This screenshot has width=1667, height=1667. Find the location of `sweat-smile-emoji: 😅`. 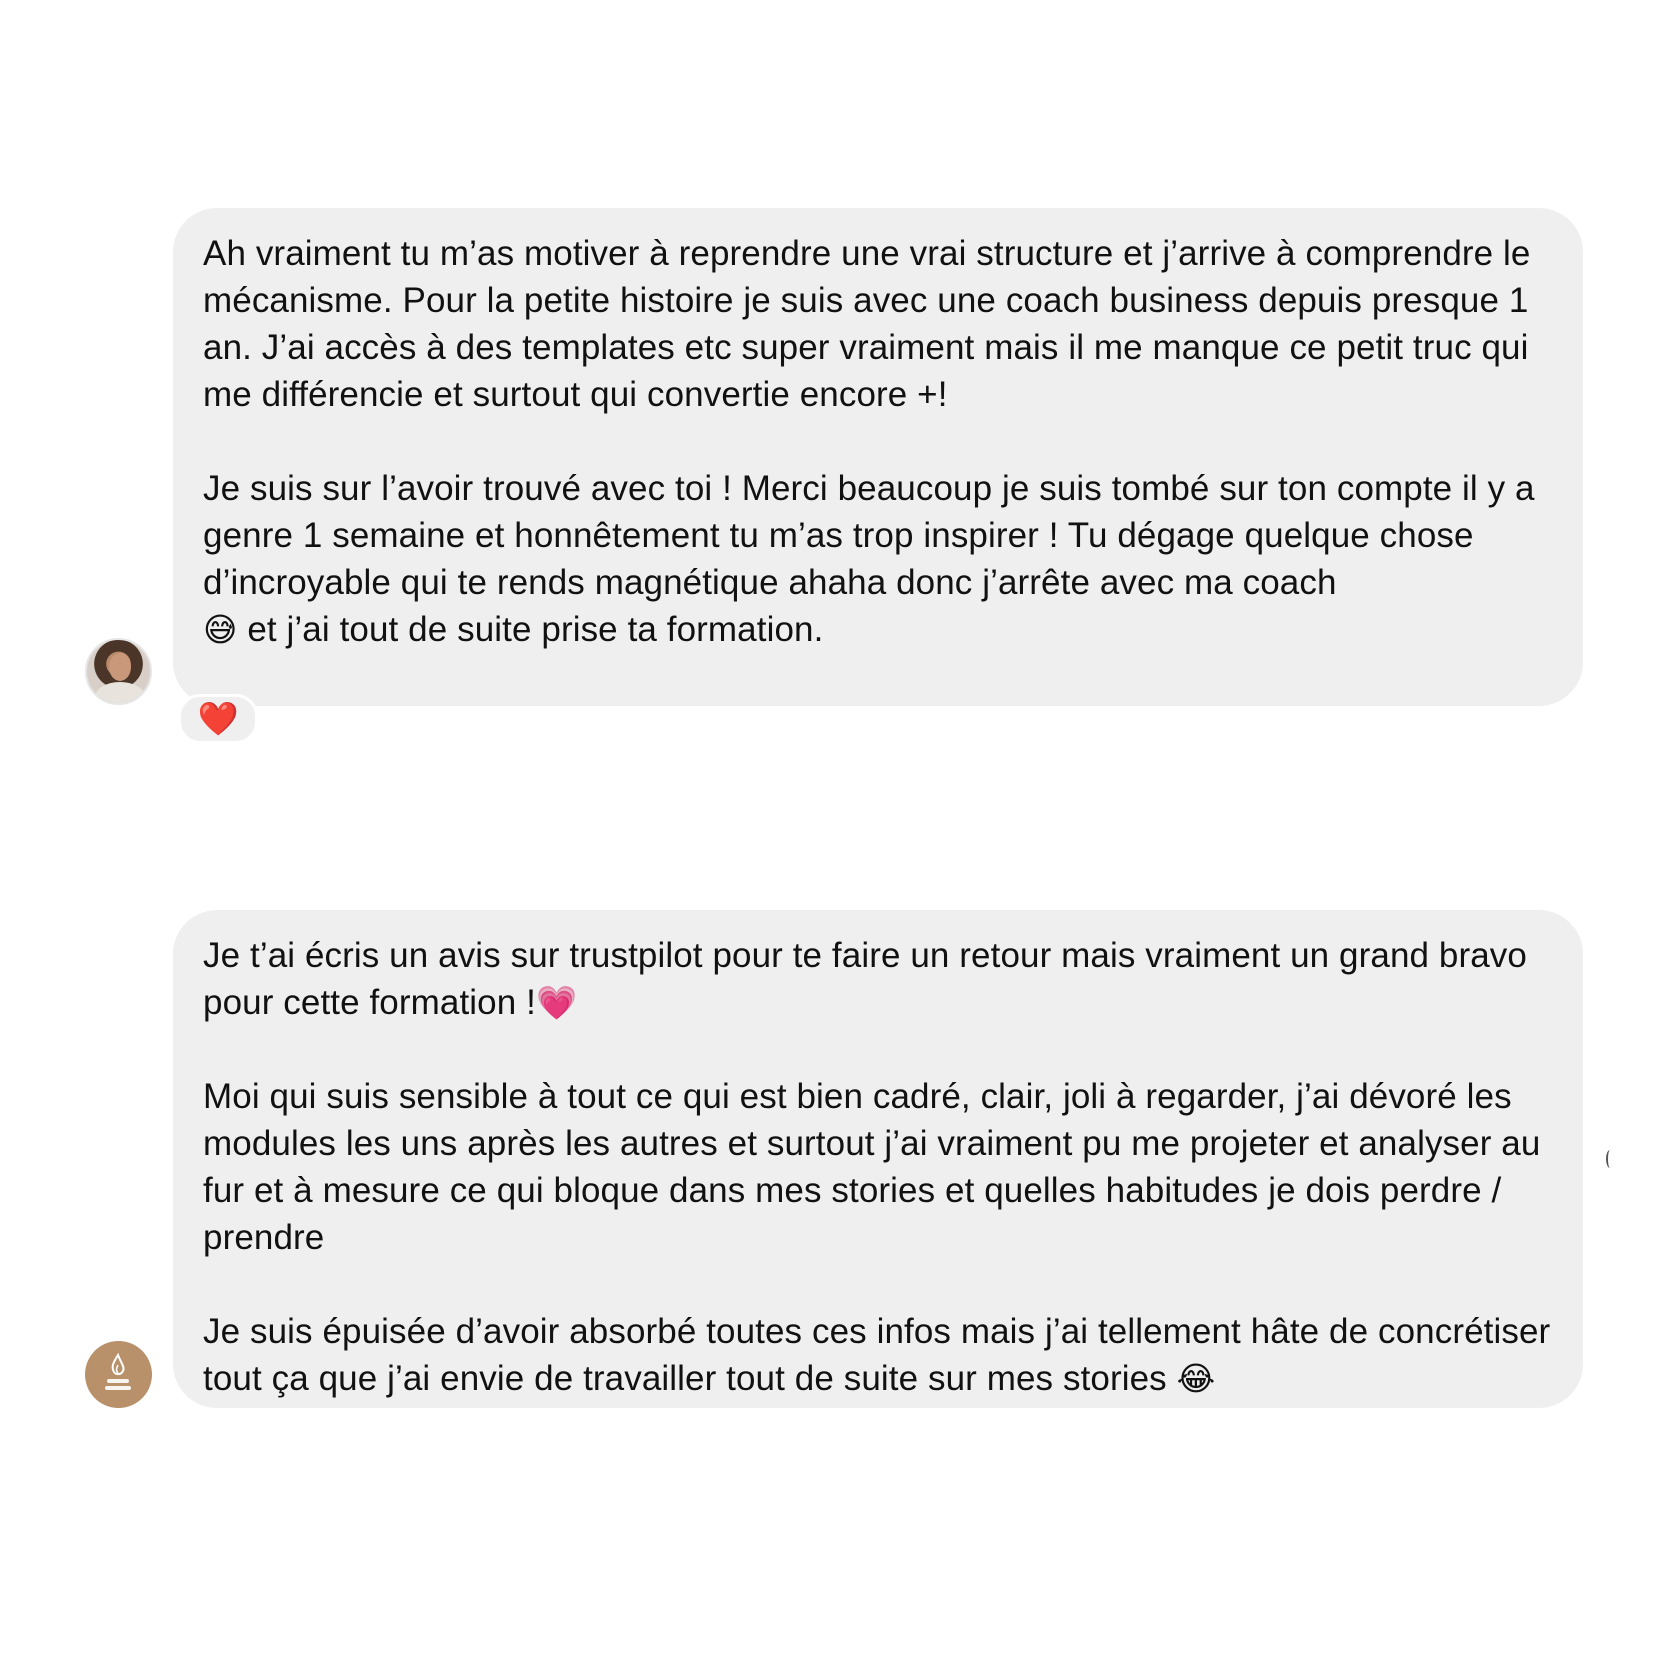

sweat-smile-emoji: 😅 is located at coordinates (220, 629).